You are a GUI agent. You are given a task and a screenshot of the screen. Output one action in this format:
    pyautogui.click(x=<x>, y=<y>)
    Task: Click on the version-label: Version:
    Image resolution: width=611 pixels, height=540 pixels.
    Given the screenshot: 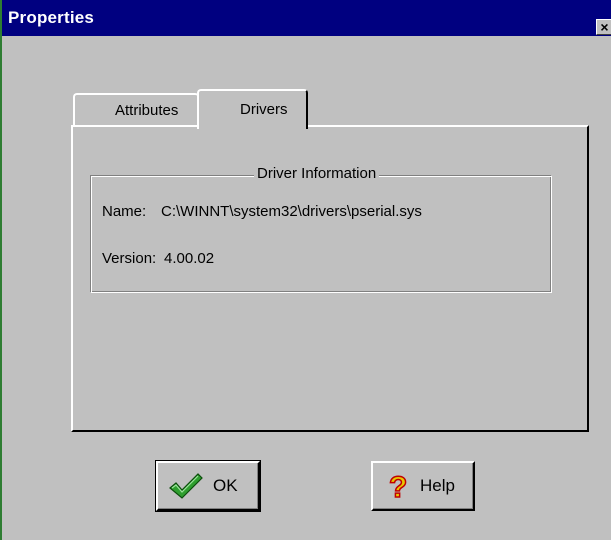 What is the action you would take?
    pyautogui.click(x=129, y=258)
    